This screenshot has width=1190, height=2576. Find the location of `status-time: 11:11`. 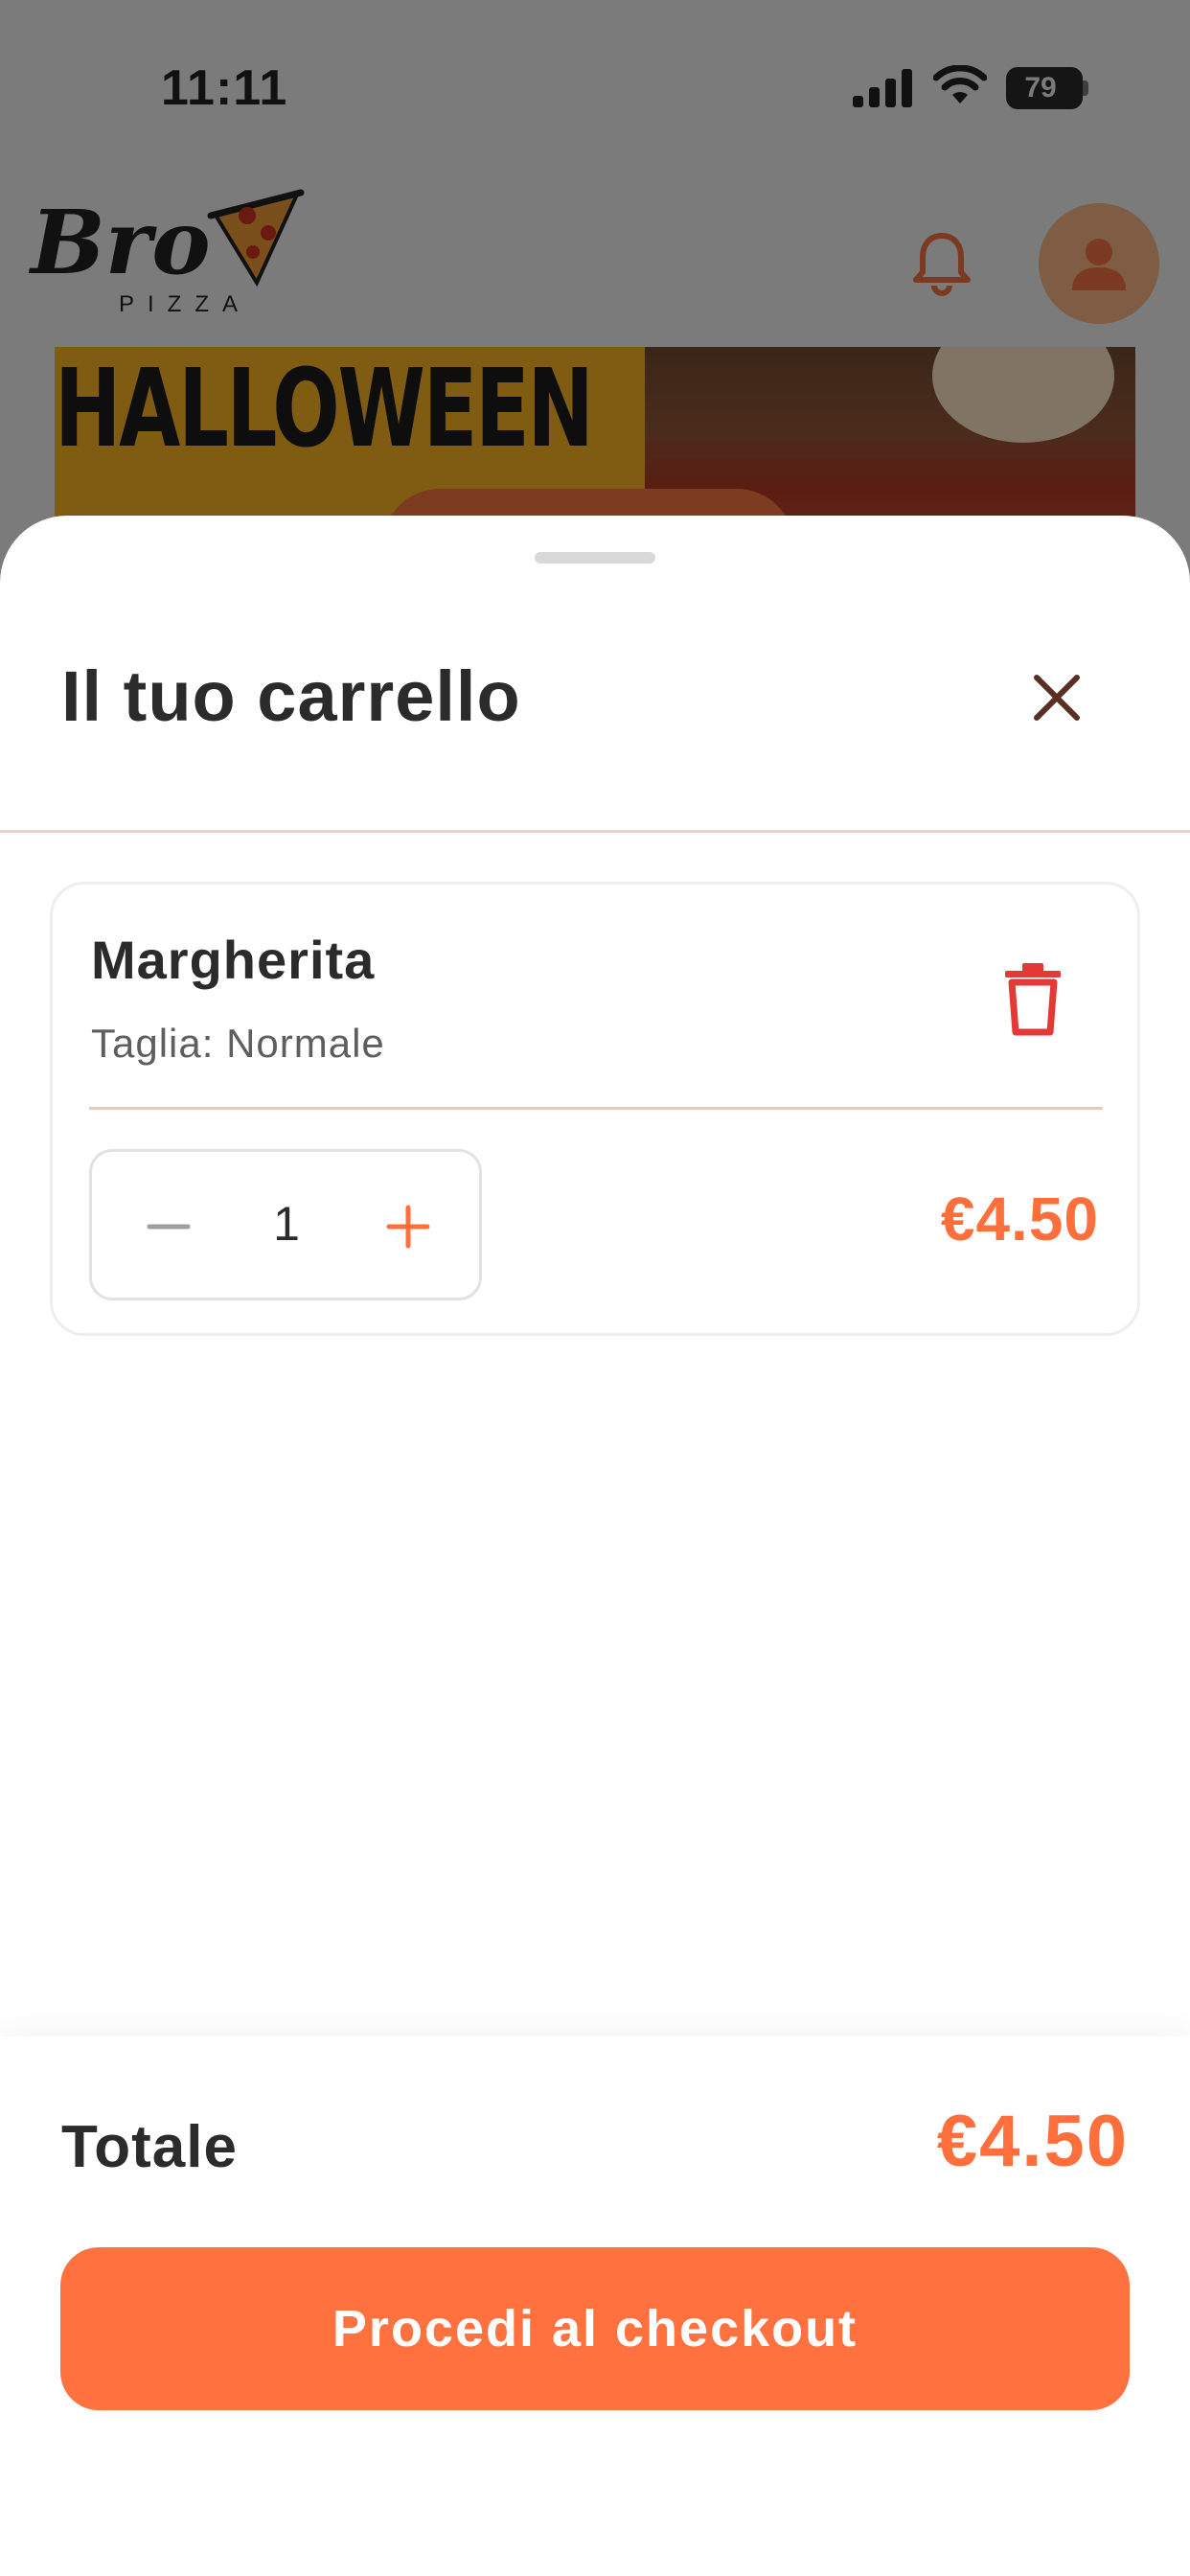

status-time: 11:11 is located at coordinates (225, 88).